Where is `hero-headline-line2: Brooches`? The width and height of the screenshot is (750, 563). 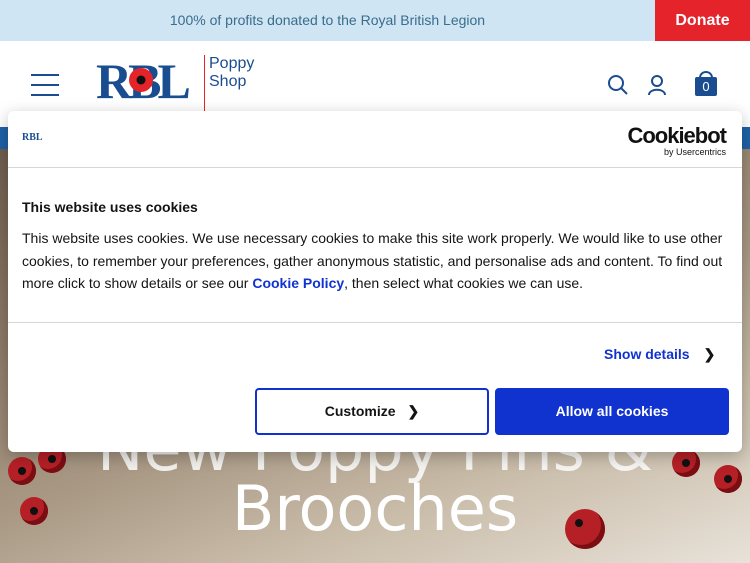 hero-headline-line2: Brooches is located at coordinates (375, 508).